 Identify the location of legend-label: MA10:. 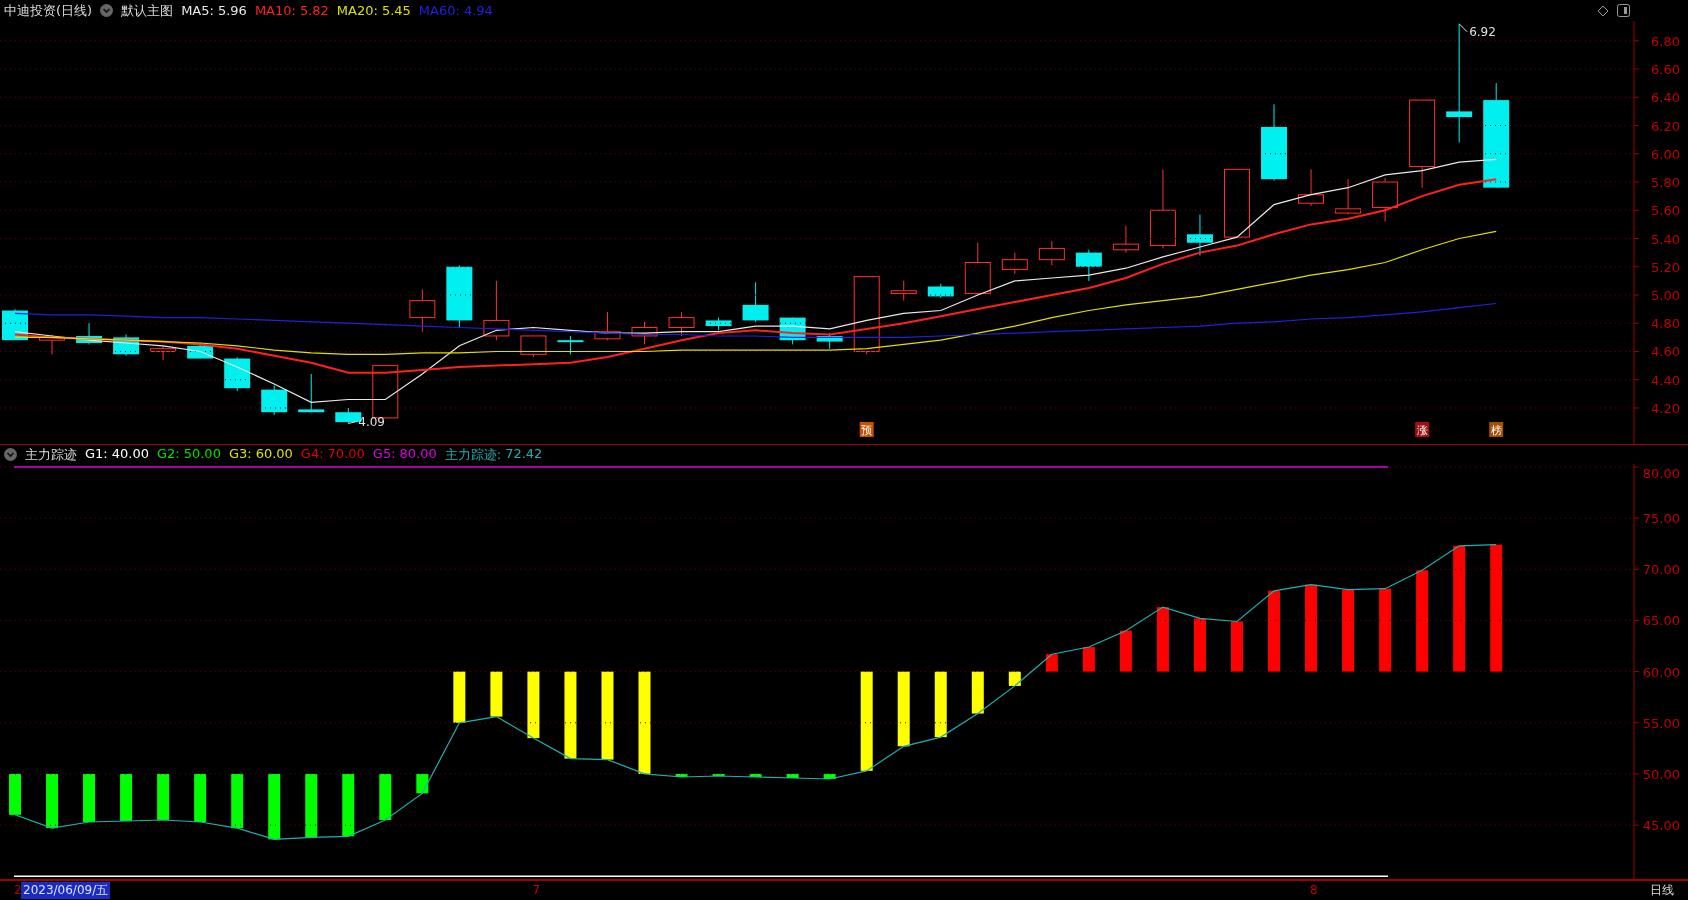
(275, 10).